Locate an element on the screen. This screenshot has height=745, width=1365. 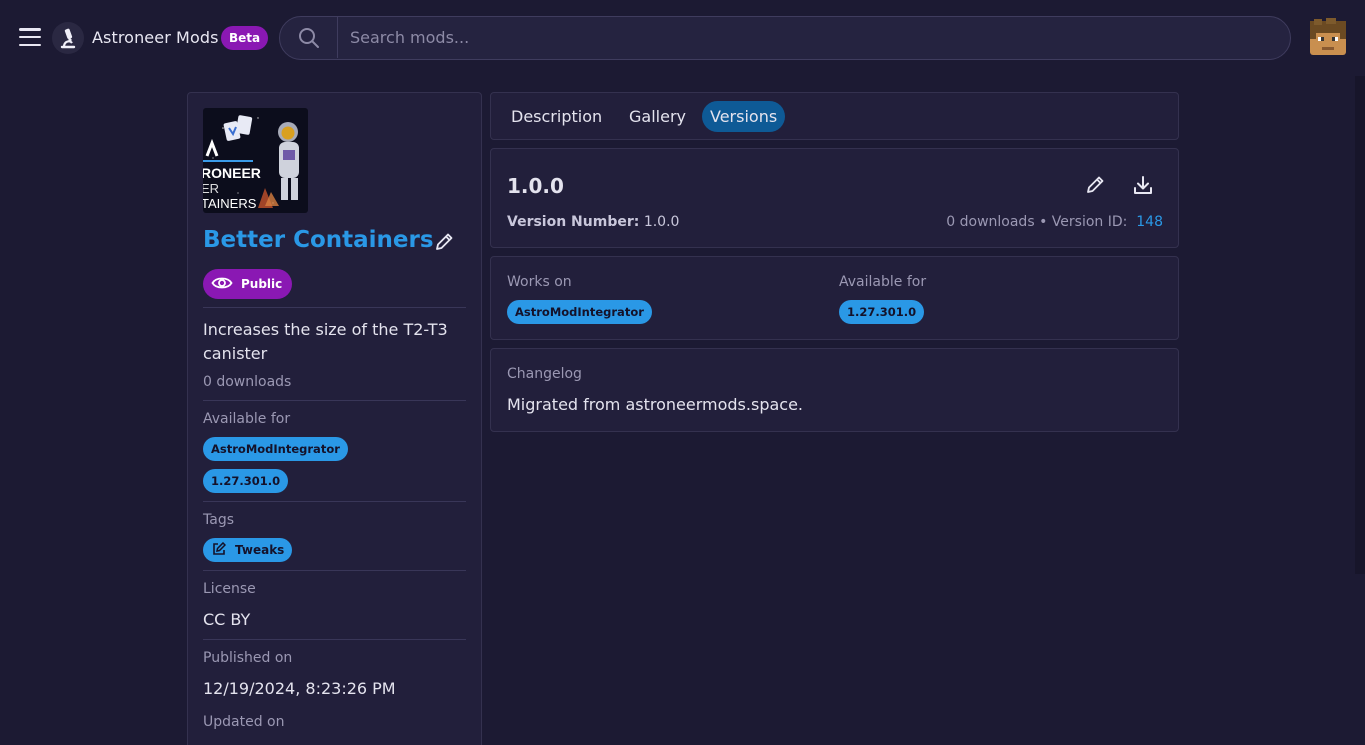
page-scrollbar is located at coordinates (1360, 325).